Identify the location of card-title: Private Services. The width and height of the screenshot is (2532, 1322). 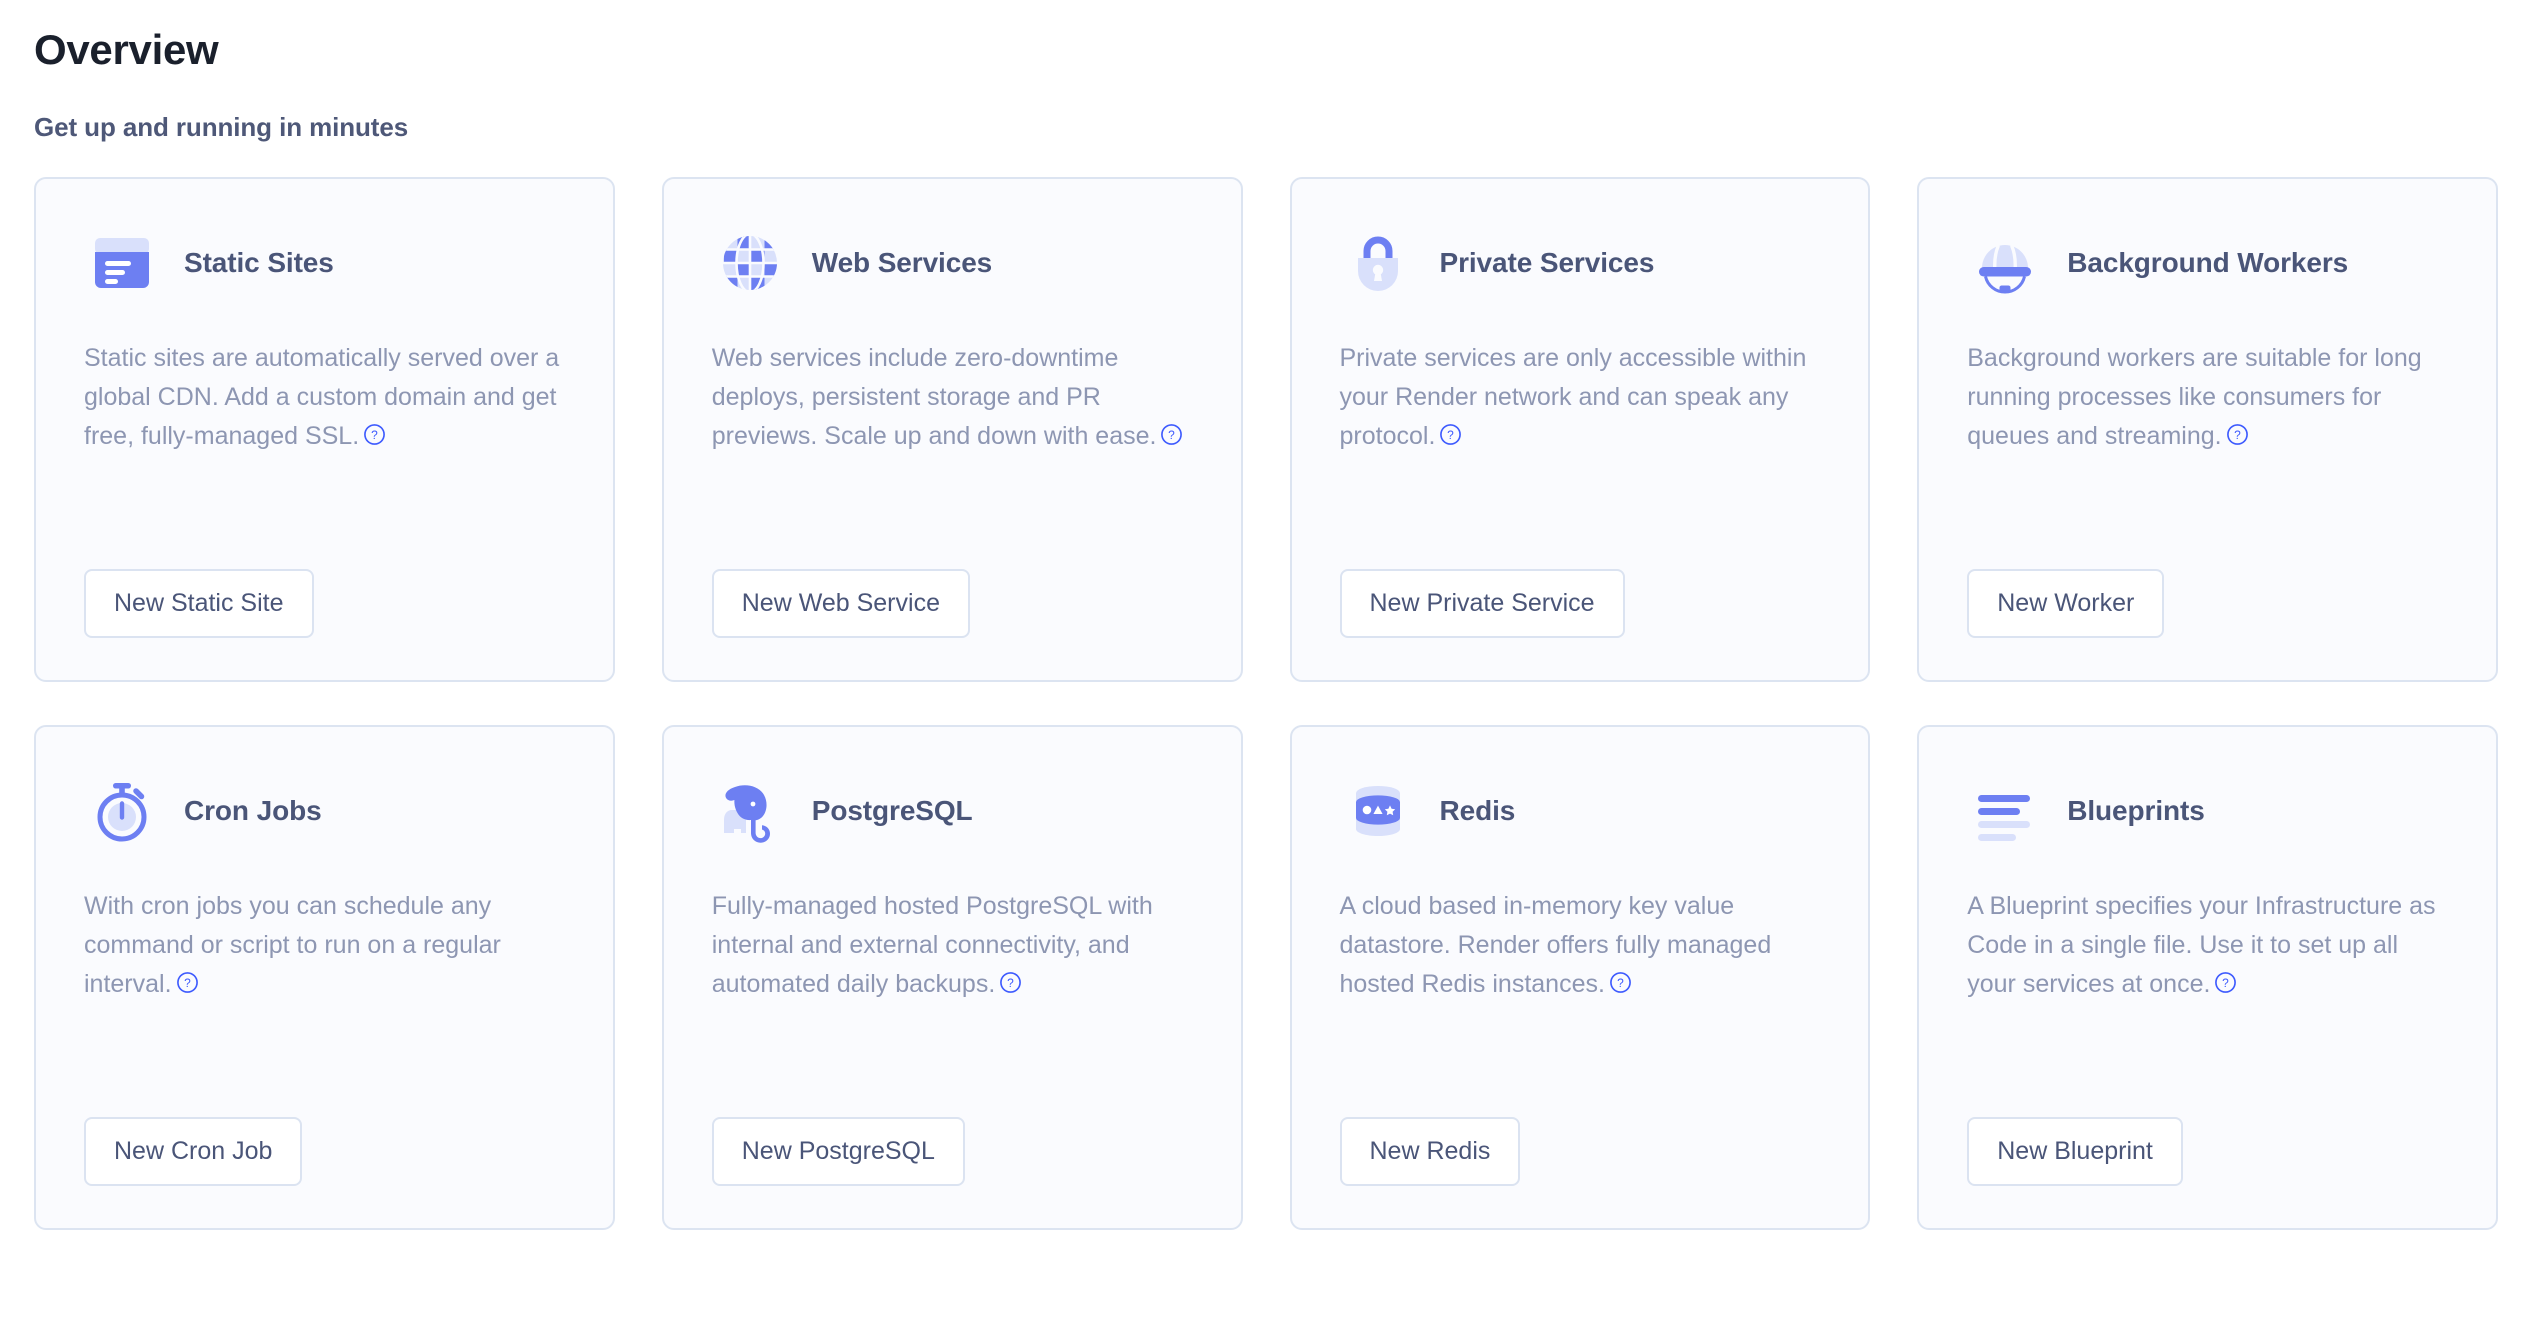
(1547, 263).